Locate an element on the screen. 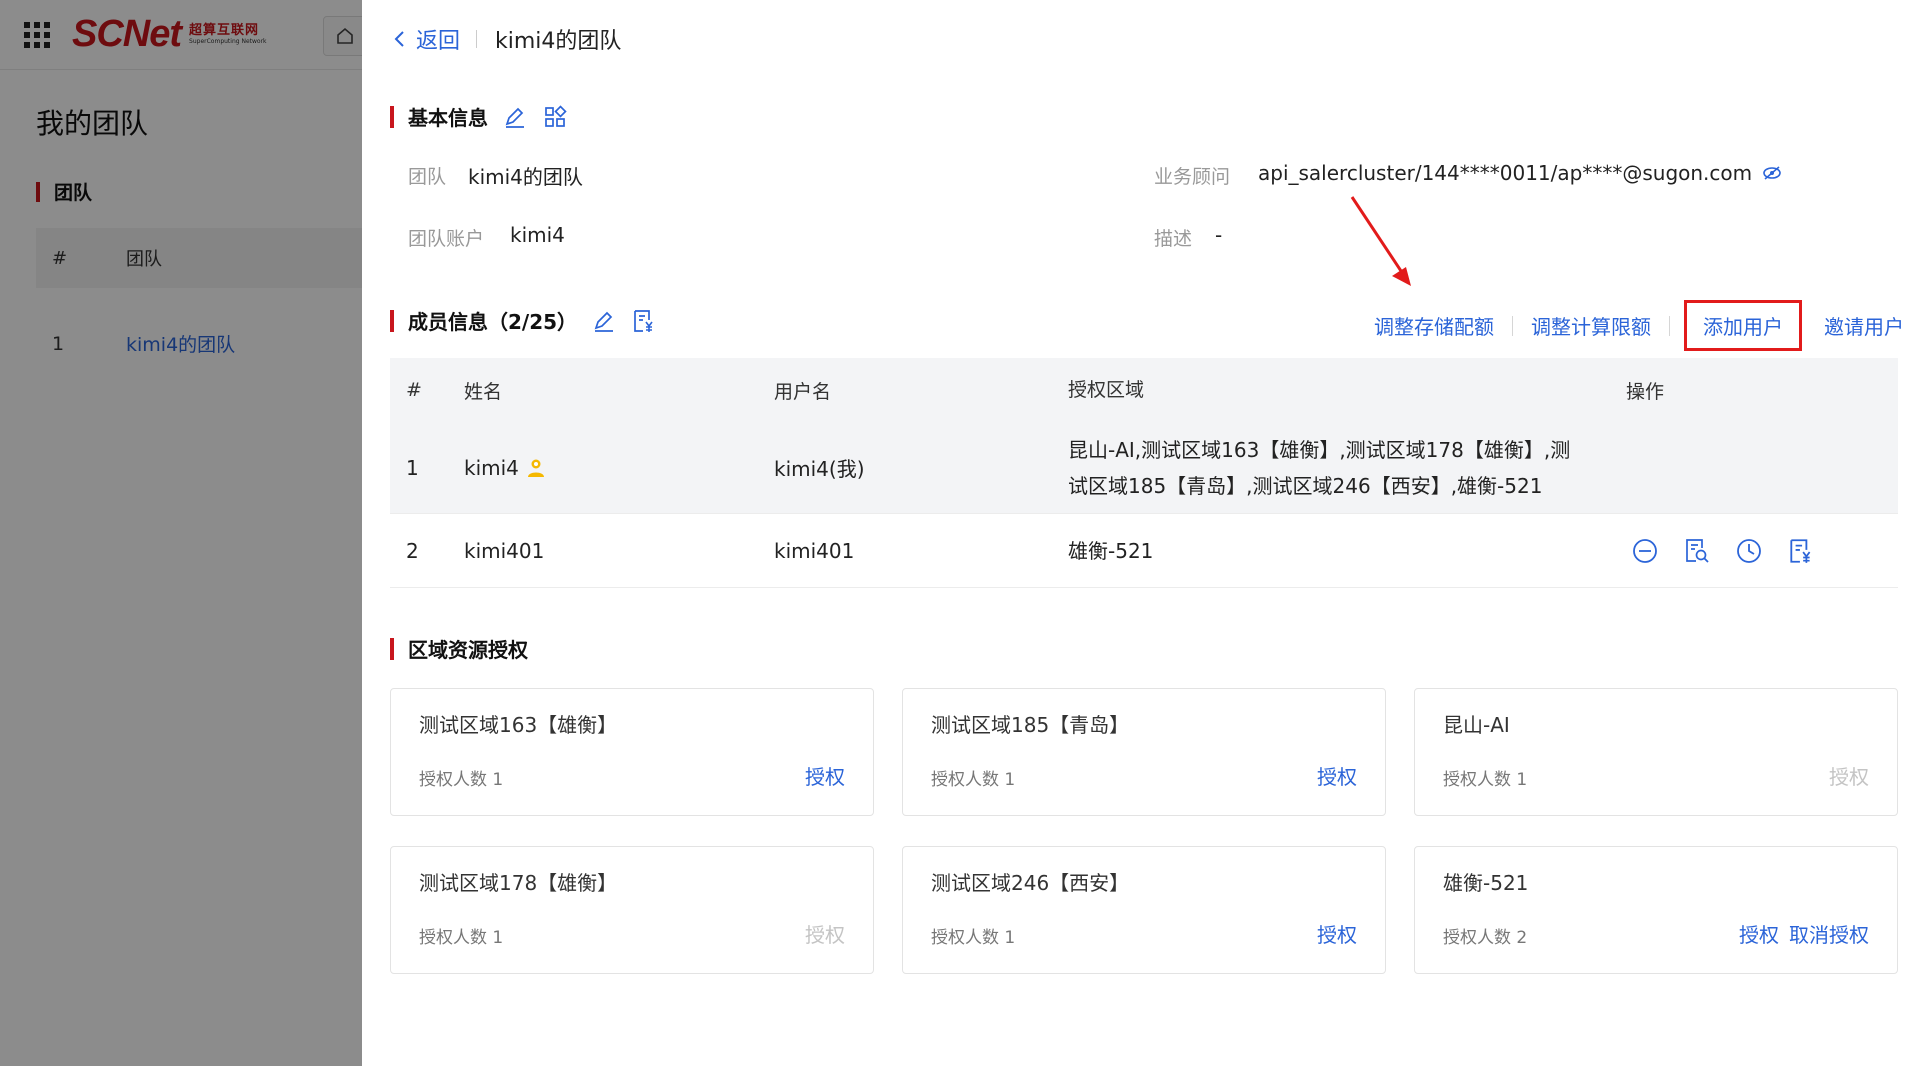  column-name: 姓名 is located at coordinates (483, 391).